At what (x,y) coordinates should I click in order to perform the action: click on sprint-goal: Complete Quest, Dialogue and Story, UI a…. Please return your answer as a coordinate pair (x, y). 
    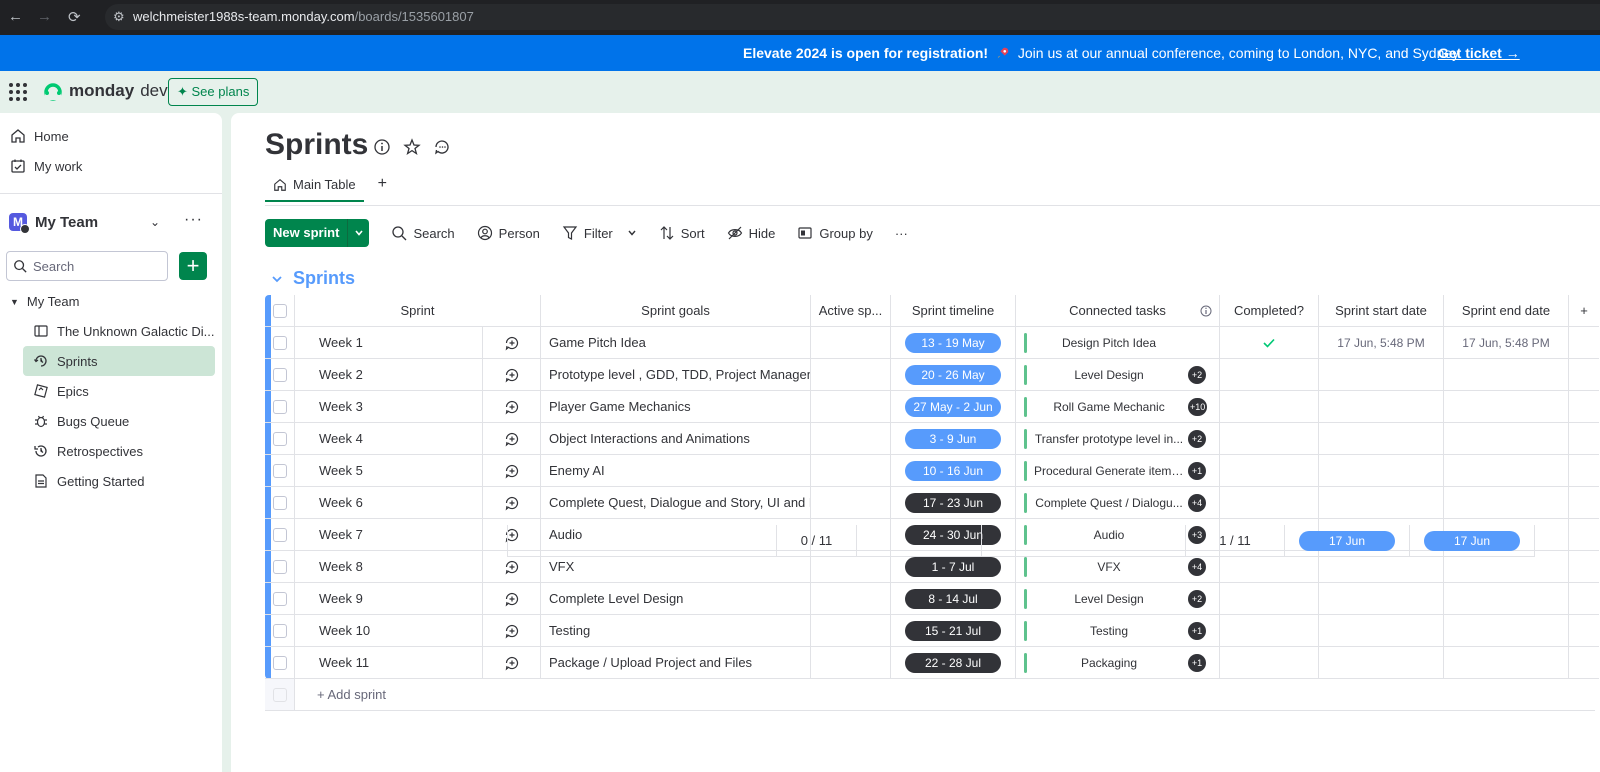
    Looking at the image, I should click on (676, 503).